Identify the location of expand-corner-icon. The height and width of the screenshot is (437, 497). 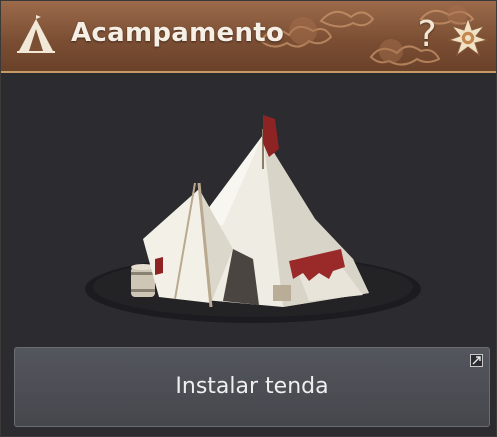
(476, 360).